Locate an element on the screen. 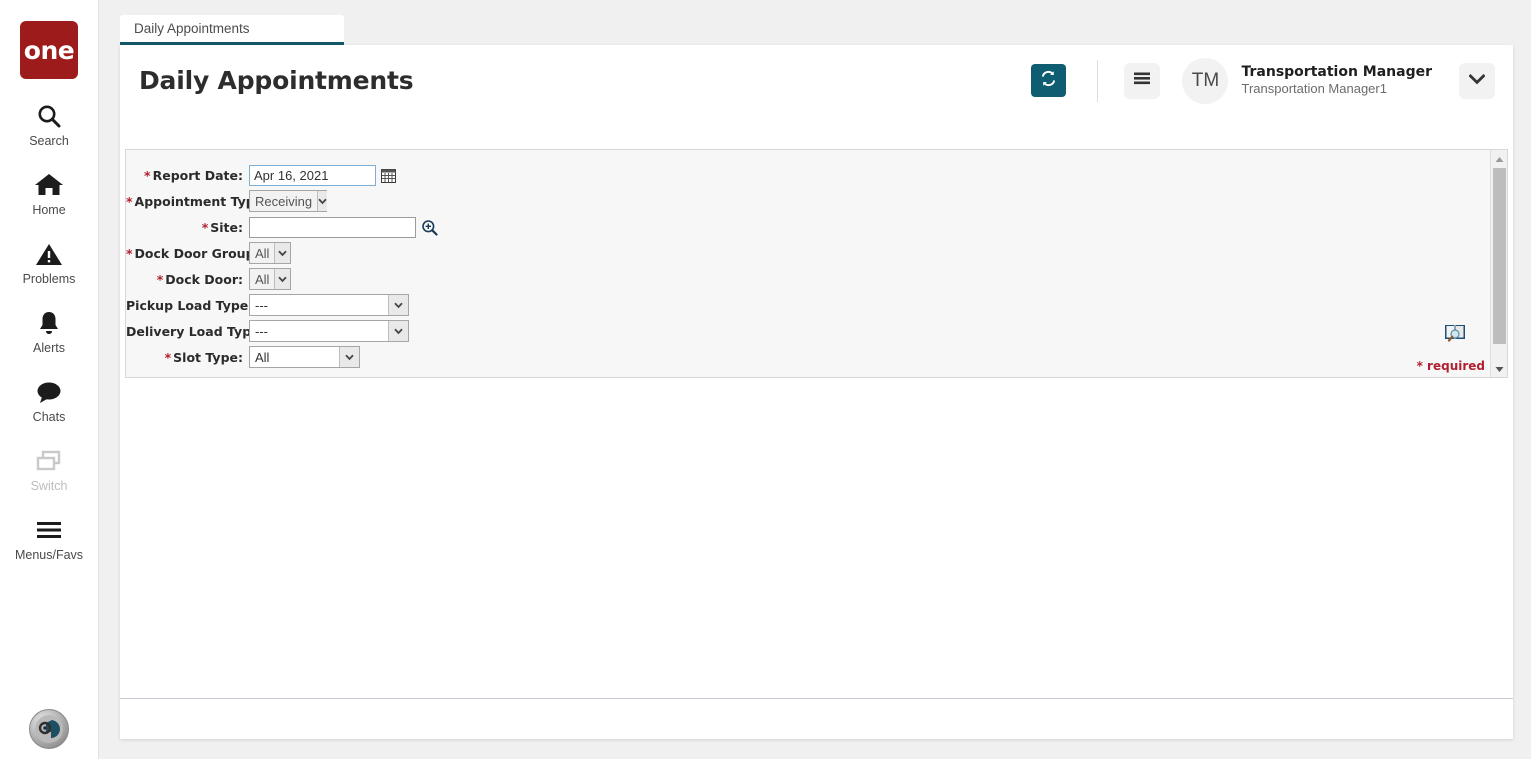  sidebar-item-label: Chats is located at coordinates (49, 417).